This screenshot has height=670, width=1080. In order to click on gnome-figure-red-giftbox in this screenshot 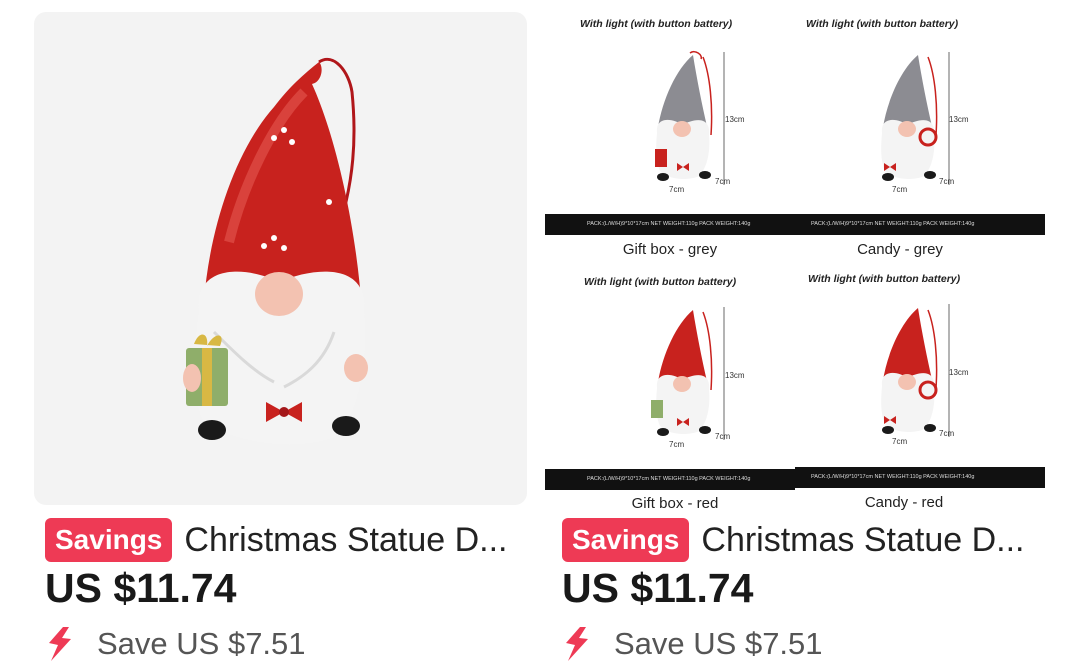, I will do `click(275, 251)`.